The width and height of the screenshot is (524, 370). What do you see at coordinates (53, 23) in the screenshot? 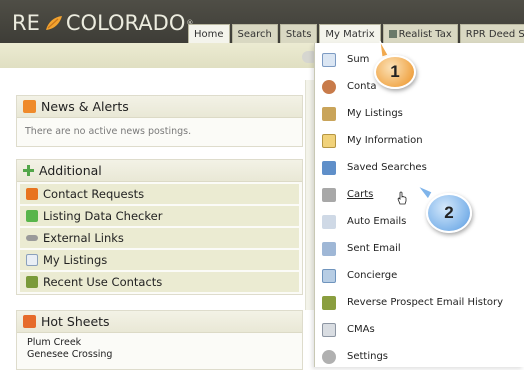
I see `logo-leaf-icon` at bounding box center [53, 23].